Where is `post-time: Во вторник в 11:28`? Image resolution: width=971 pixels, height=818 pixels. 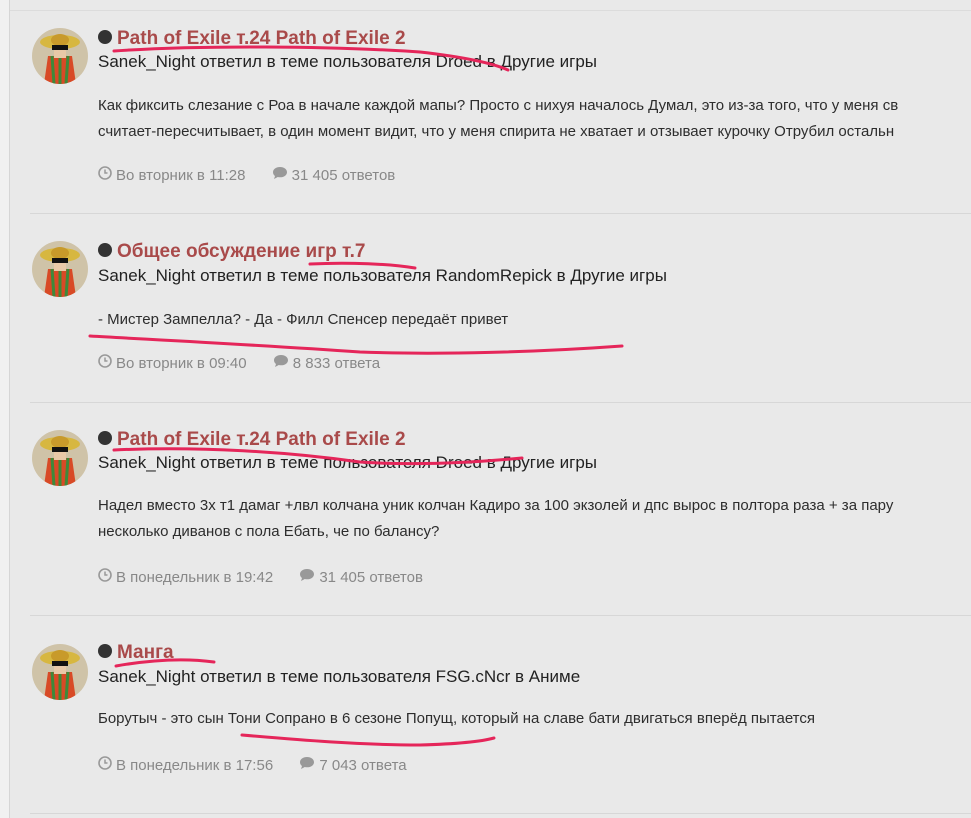 post-time: Во вторник в 11:28 is located at coordinates (181, 175).